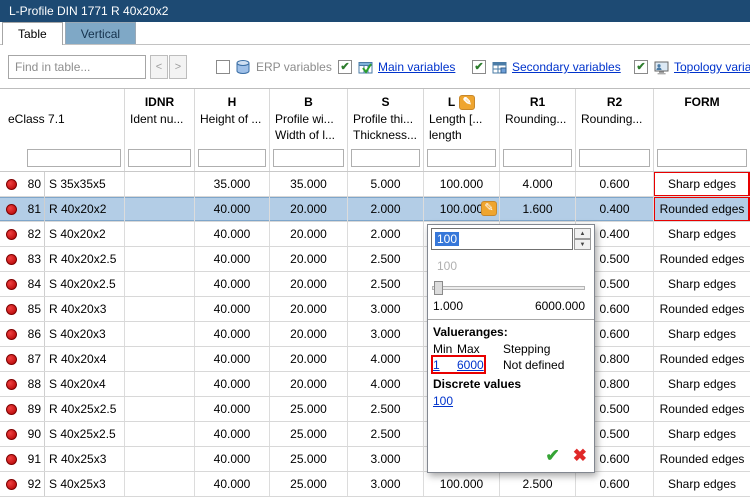 The height and width of the screenshot is (498, 750). What do you see at coordinates (702, 120) in the screenshot?
I see `column-desc` at bounding box center [702, 120].